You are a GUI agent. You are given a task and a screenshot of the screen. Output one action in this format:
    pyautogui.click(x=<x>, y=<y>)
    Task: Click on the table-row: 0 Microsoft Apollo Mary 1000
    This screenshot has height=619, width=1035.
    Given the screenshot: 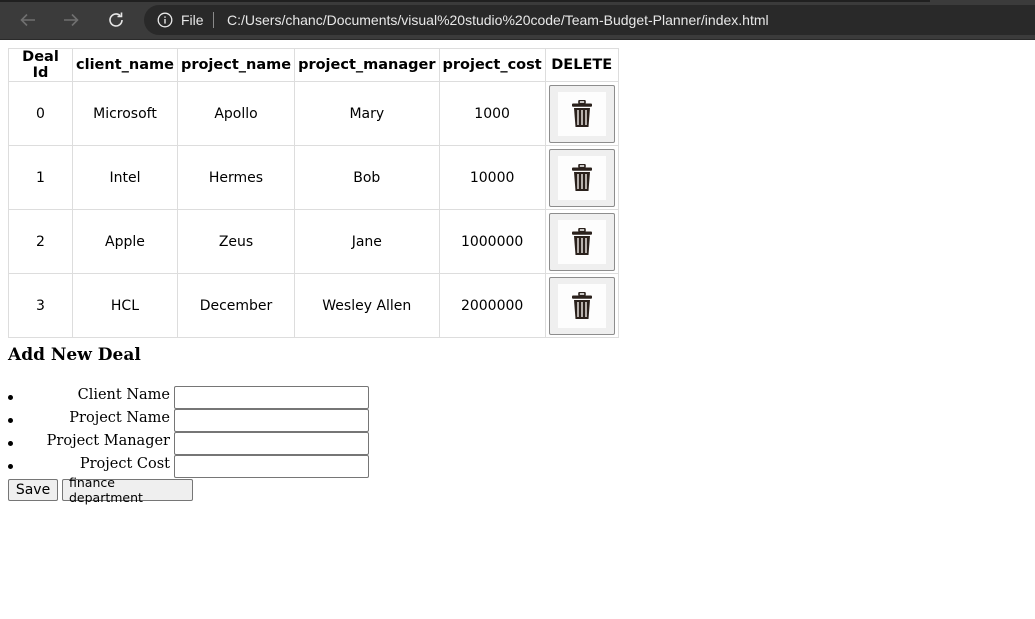 What is the action you would take?
    pyautogui.click(x=313, y=114)
    